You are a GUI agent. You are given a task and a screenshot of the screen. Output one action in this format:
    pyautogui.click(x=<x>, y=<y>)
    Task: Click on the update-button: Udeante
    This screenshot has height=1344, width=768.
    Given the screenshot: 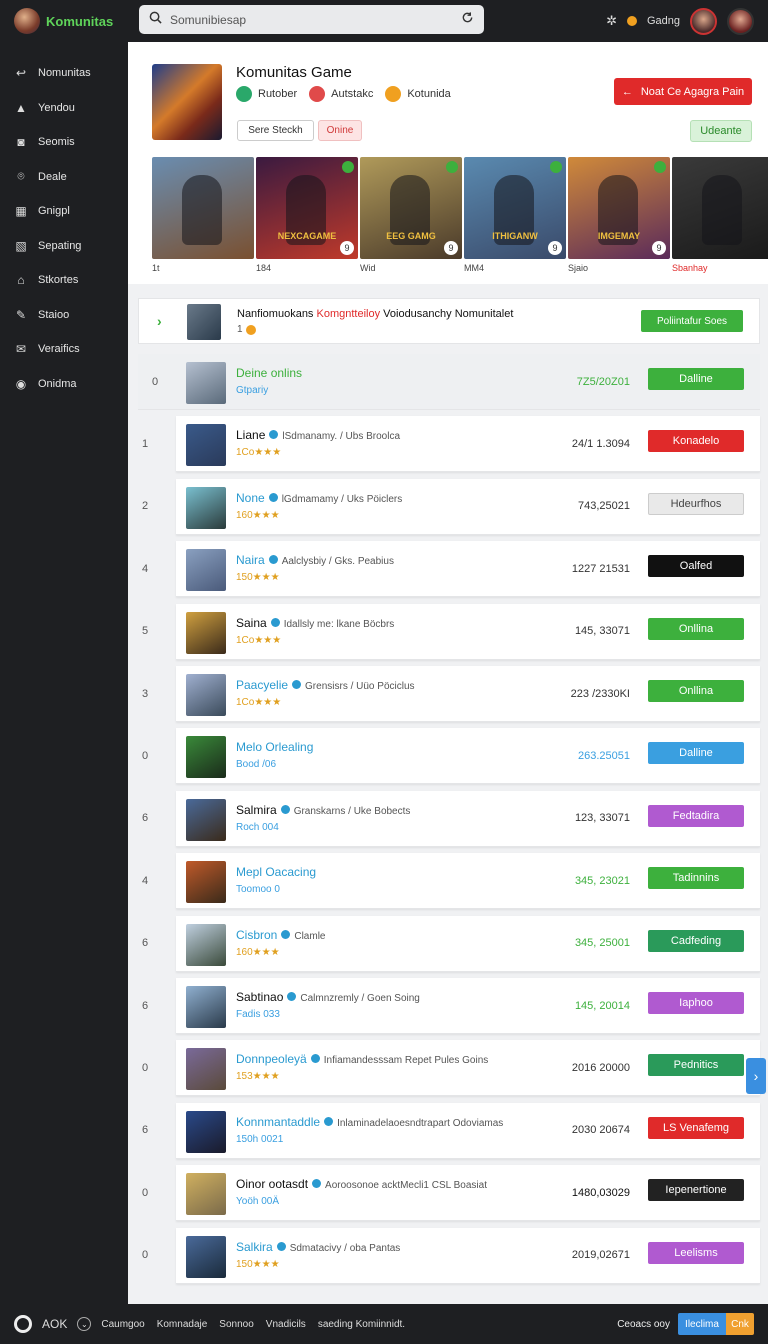 What is the action you would take?
    pyautogui.click(x=721, y=131)
    